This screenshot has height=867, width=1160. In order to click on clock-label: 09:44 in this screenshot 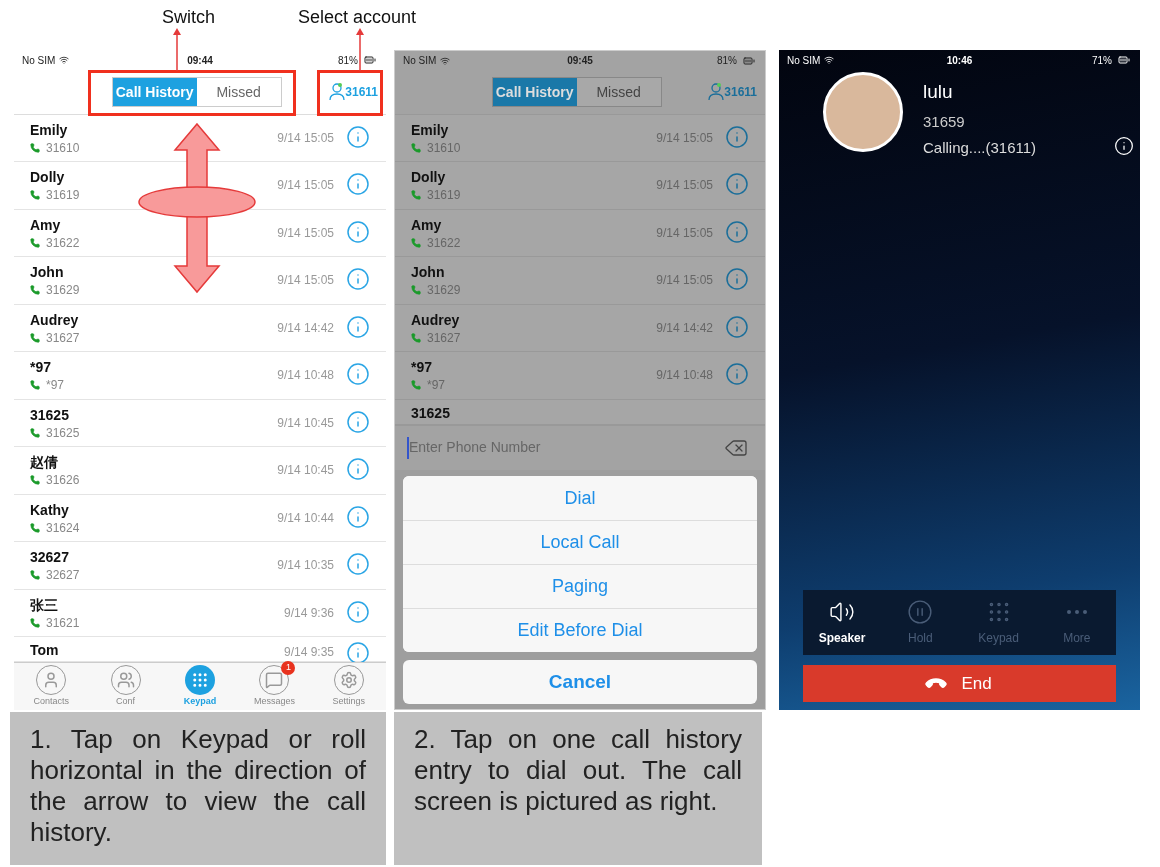, I will do `click(200, 60)`.